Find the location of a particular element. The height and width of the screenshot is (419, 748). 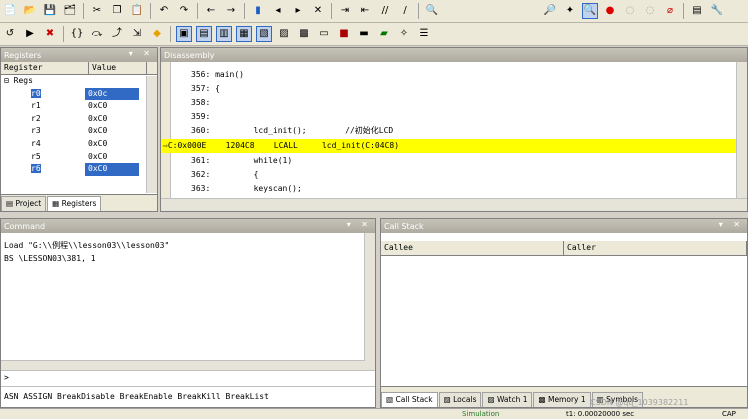

nav-forward-icon: → is located at coordinates (231, 11).